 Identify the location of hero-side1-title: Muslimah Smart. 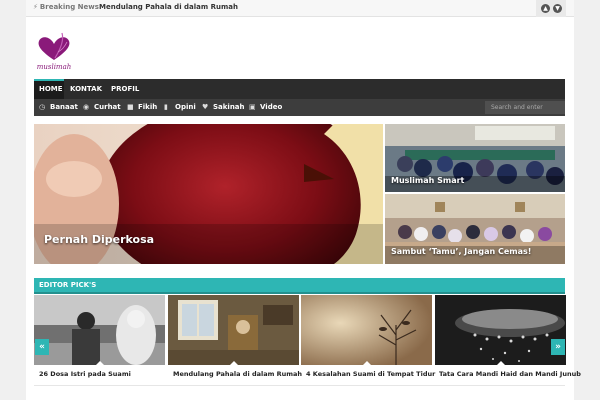
(428, 180).